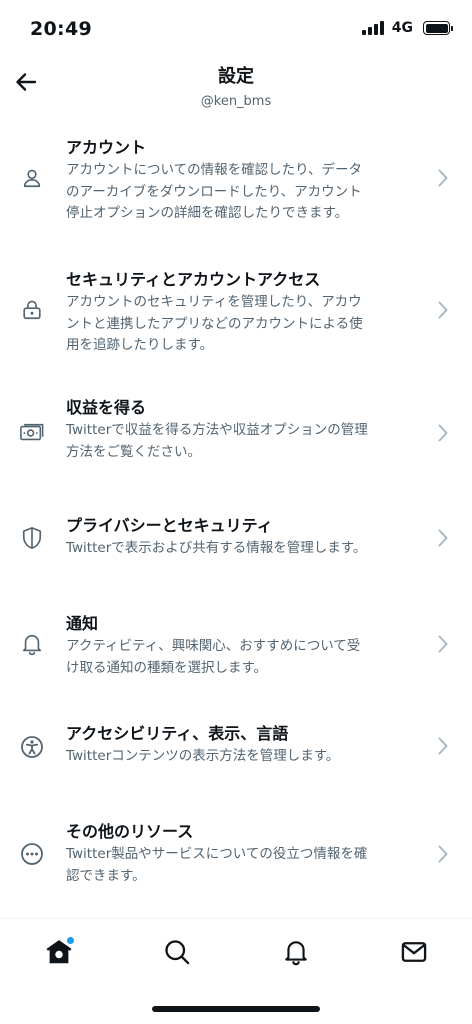  What do you see at coordinates (372, 28) in the screenshot?
I see `cellular-signal-icon` at bounding box center [372, 28].